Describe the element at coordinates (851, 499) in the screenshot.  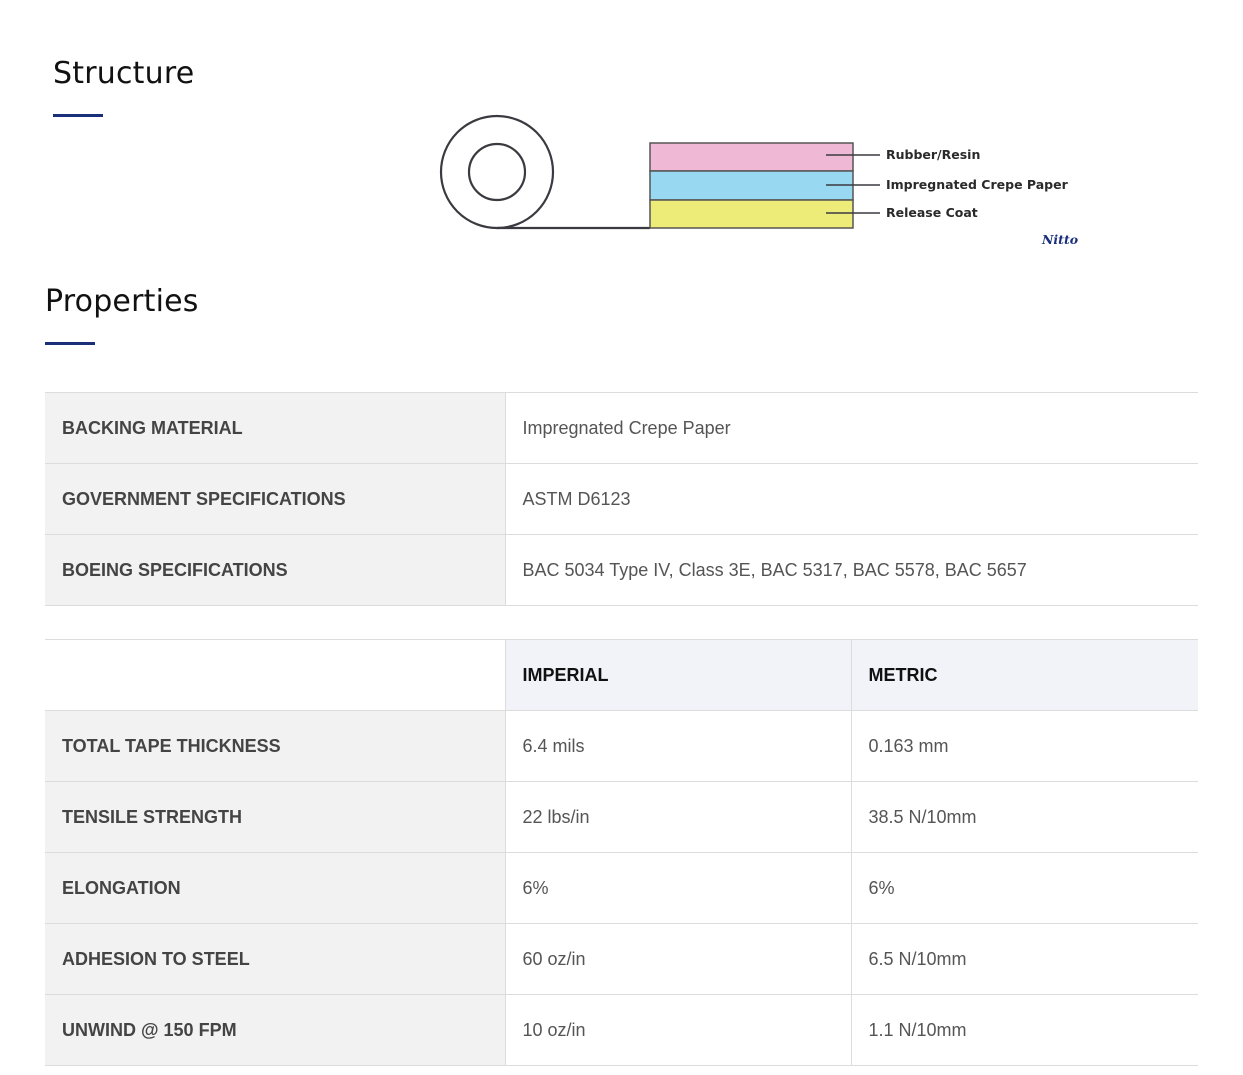
I see `row-value: ASTM D6123` at that location.